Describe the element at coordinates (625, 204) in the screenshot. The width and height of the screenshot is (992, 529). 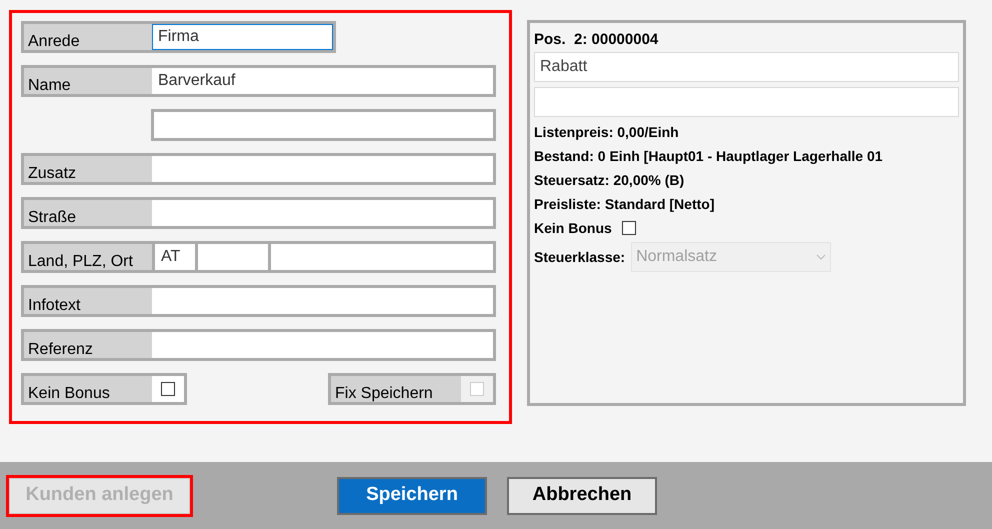
I see `info-line: Preisliste: Standard [Netto]` at that location.